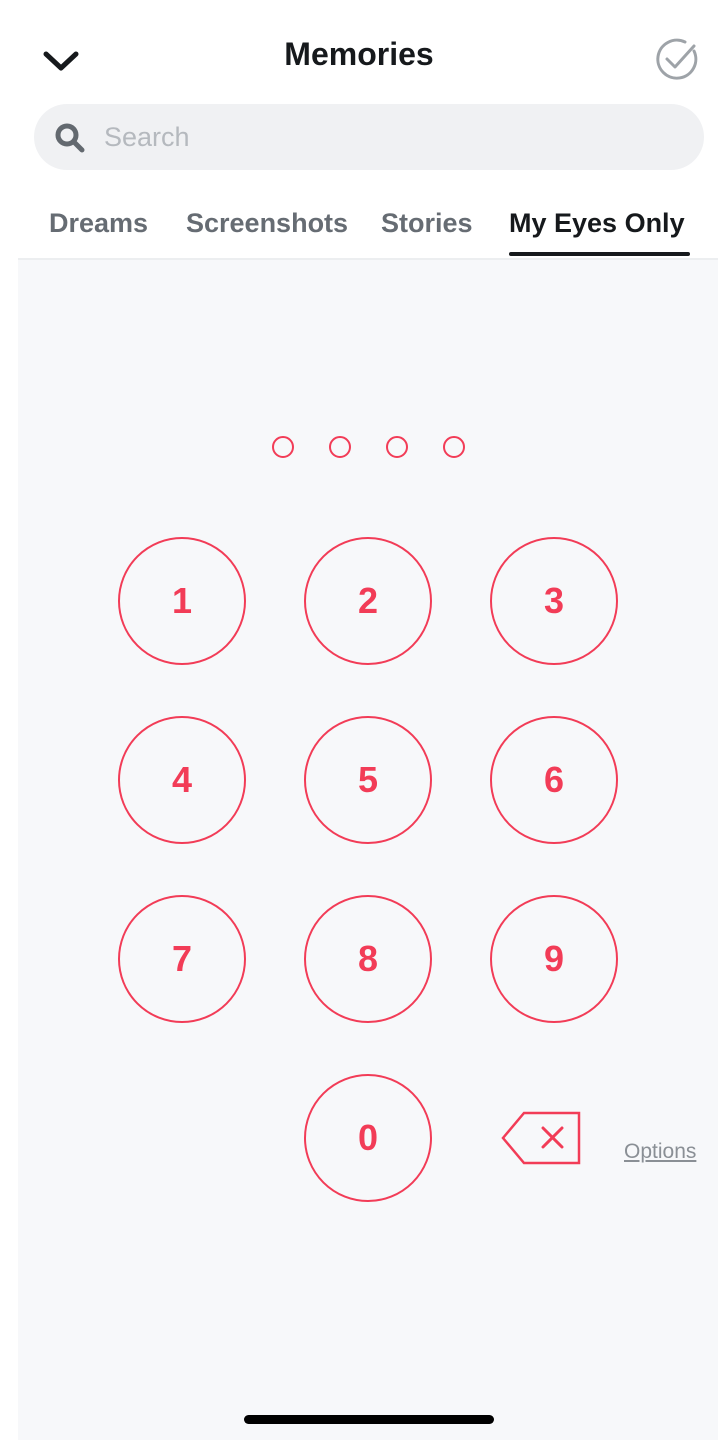  What do you see at coordinates (98, 223) in the screenshot?
I see `tab-dreams: Dreams` at bounding box center [98, 223].